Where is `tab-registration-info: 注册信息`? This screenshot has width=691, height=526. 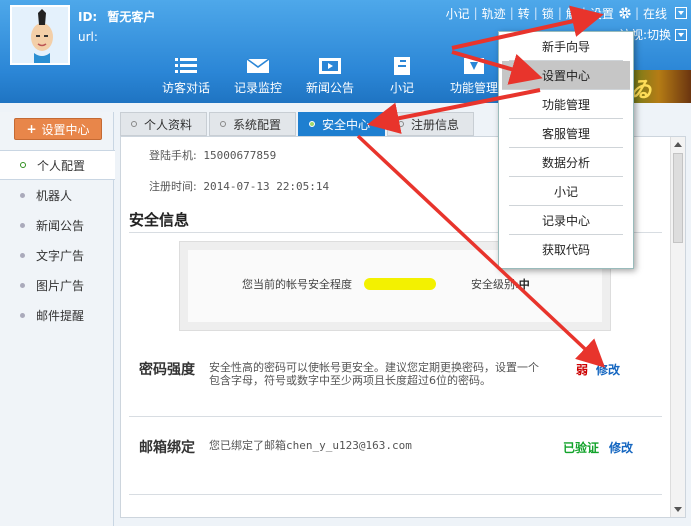 tab-registration-info: 注册信息 is located at coordinates (431, 124).